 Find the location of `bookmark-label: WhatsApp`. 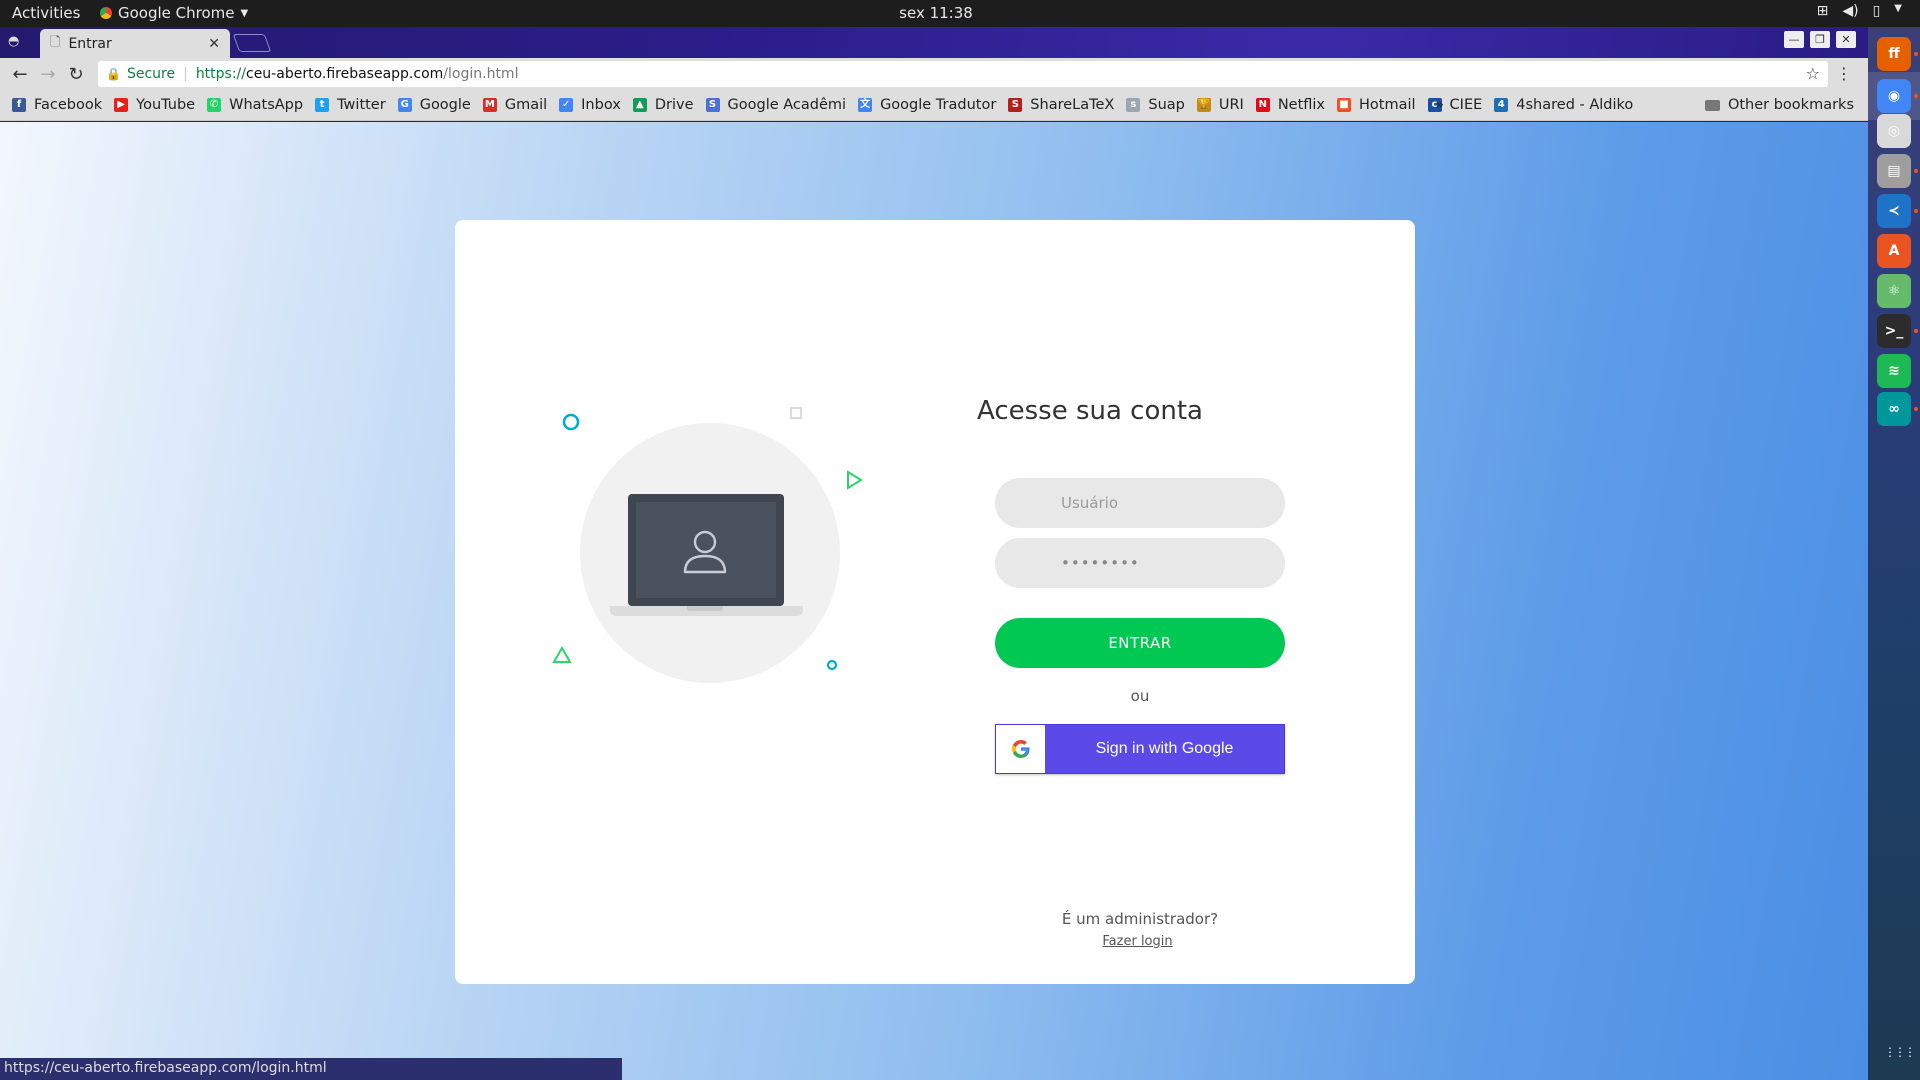

bookmark-label: WhatsApp is located at coordinates (266, 105).